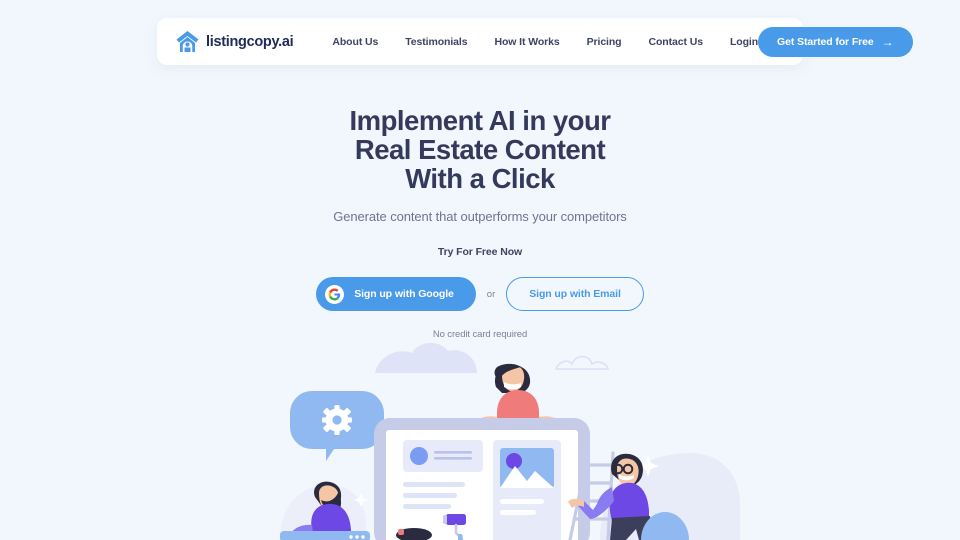 This screenshot has height=540, width=960. Describe the element at coordinates (514, 461) in the screenshot. I see `sun-icon` at that location.